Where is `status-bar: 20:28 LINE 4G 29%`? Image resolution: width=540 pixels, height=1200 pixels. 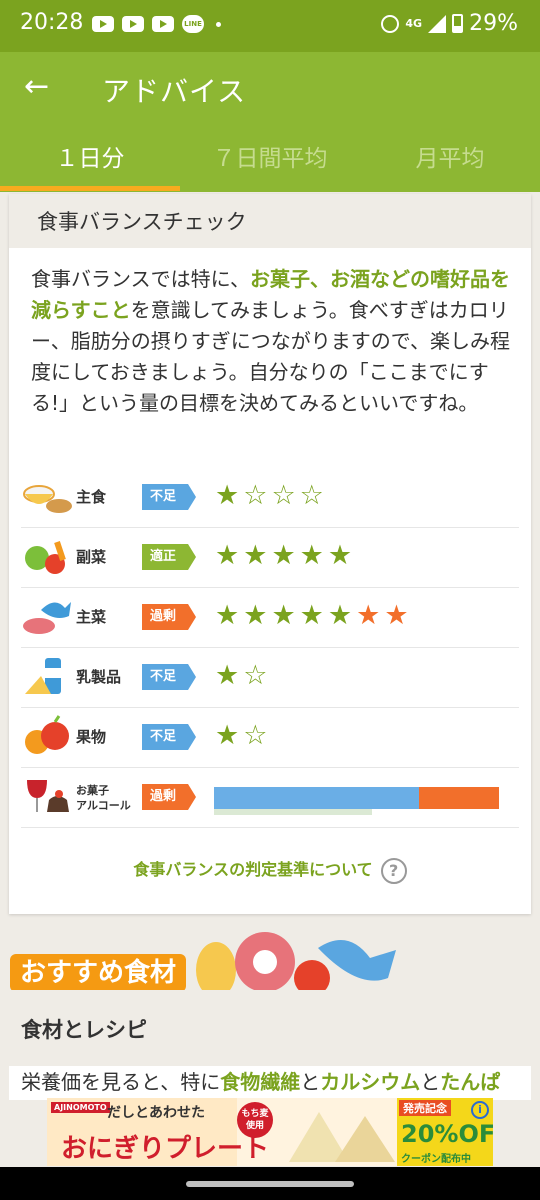 status-bar: 20:28 LINE 4G 29% is located at coordinates (270, 26).